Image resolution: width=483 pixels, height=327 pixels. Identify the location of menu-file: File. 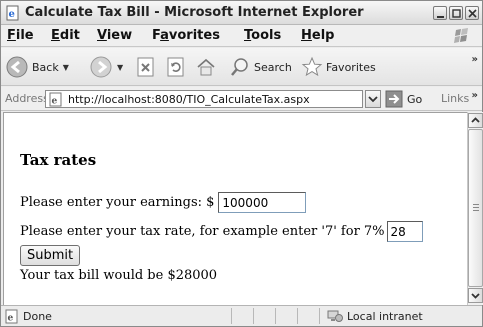
(20, 35).